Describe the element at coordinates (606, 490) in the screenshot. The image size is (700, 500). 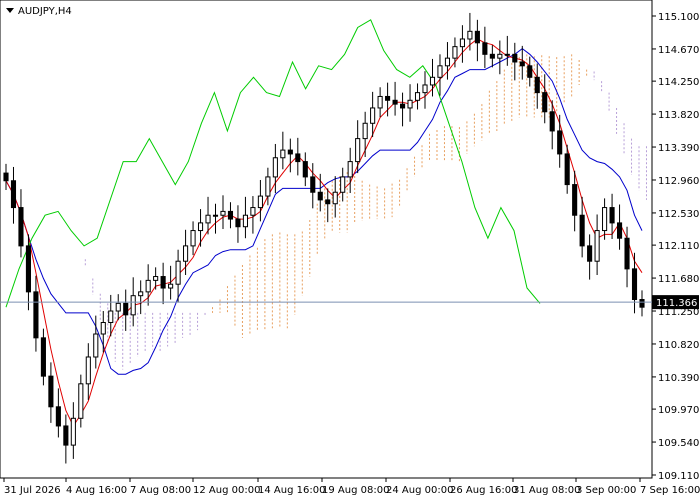
I see `x-tick-label: 3 Sep 00:00` at that location.